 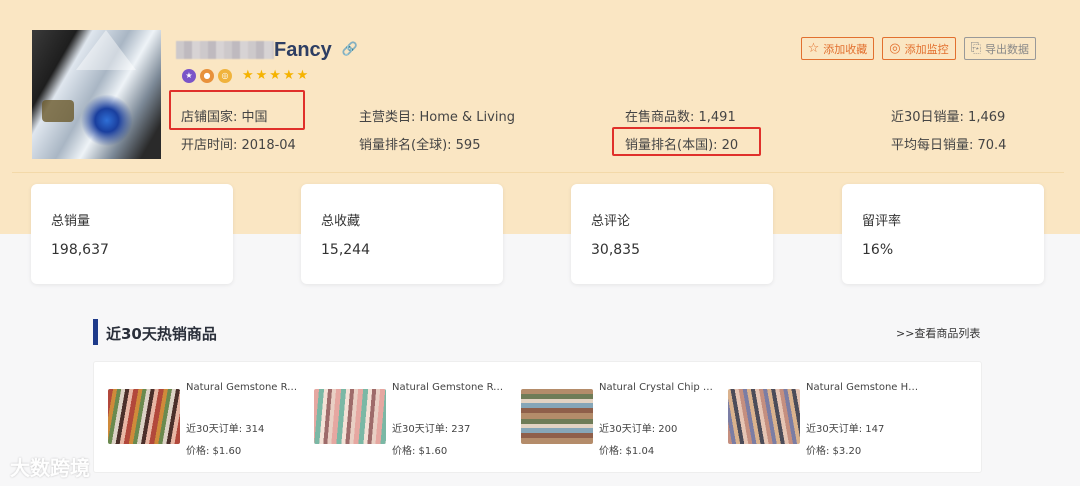 What do you see at coordinates (895, 48) in the screenshot?
I see `target-icon: ◎` at bounding box center [895, 48].